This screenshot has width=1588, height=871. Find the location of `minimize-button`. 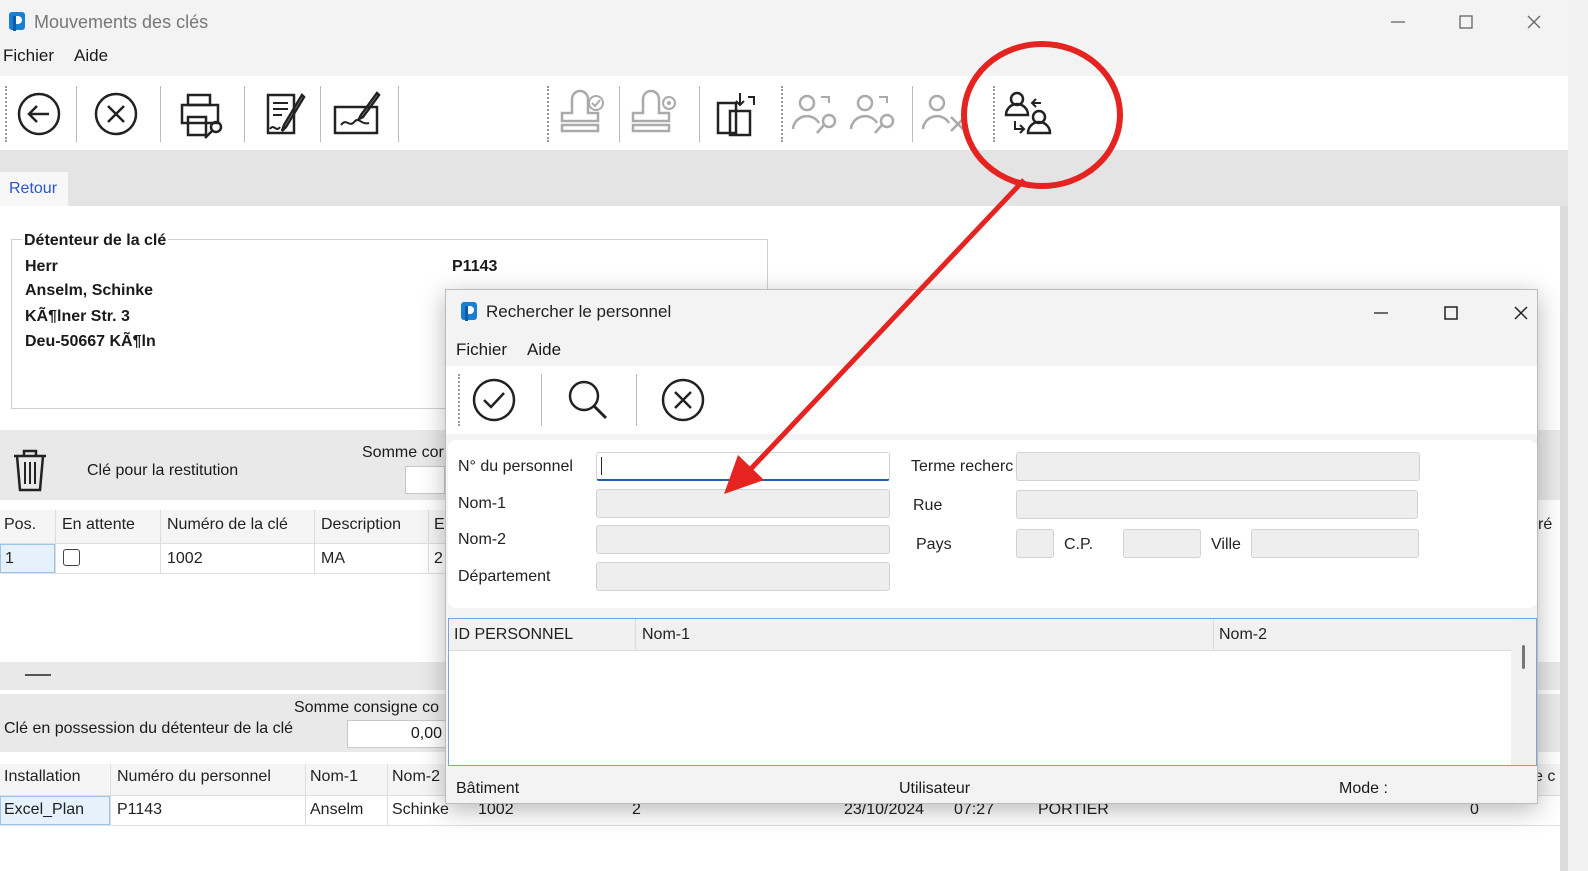

minimize-button is located at coordinates (1398, 22).